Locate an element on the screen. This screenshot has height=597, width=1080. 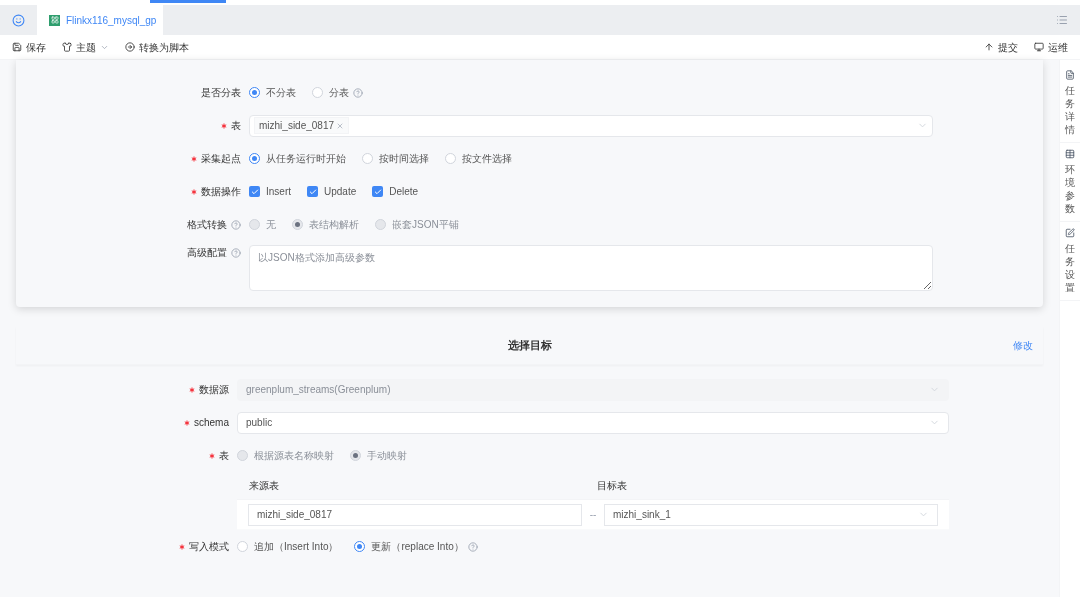
submit-icon is located at coordinates (989, 47).